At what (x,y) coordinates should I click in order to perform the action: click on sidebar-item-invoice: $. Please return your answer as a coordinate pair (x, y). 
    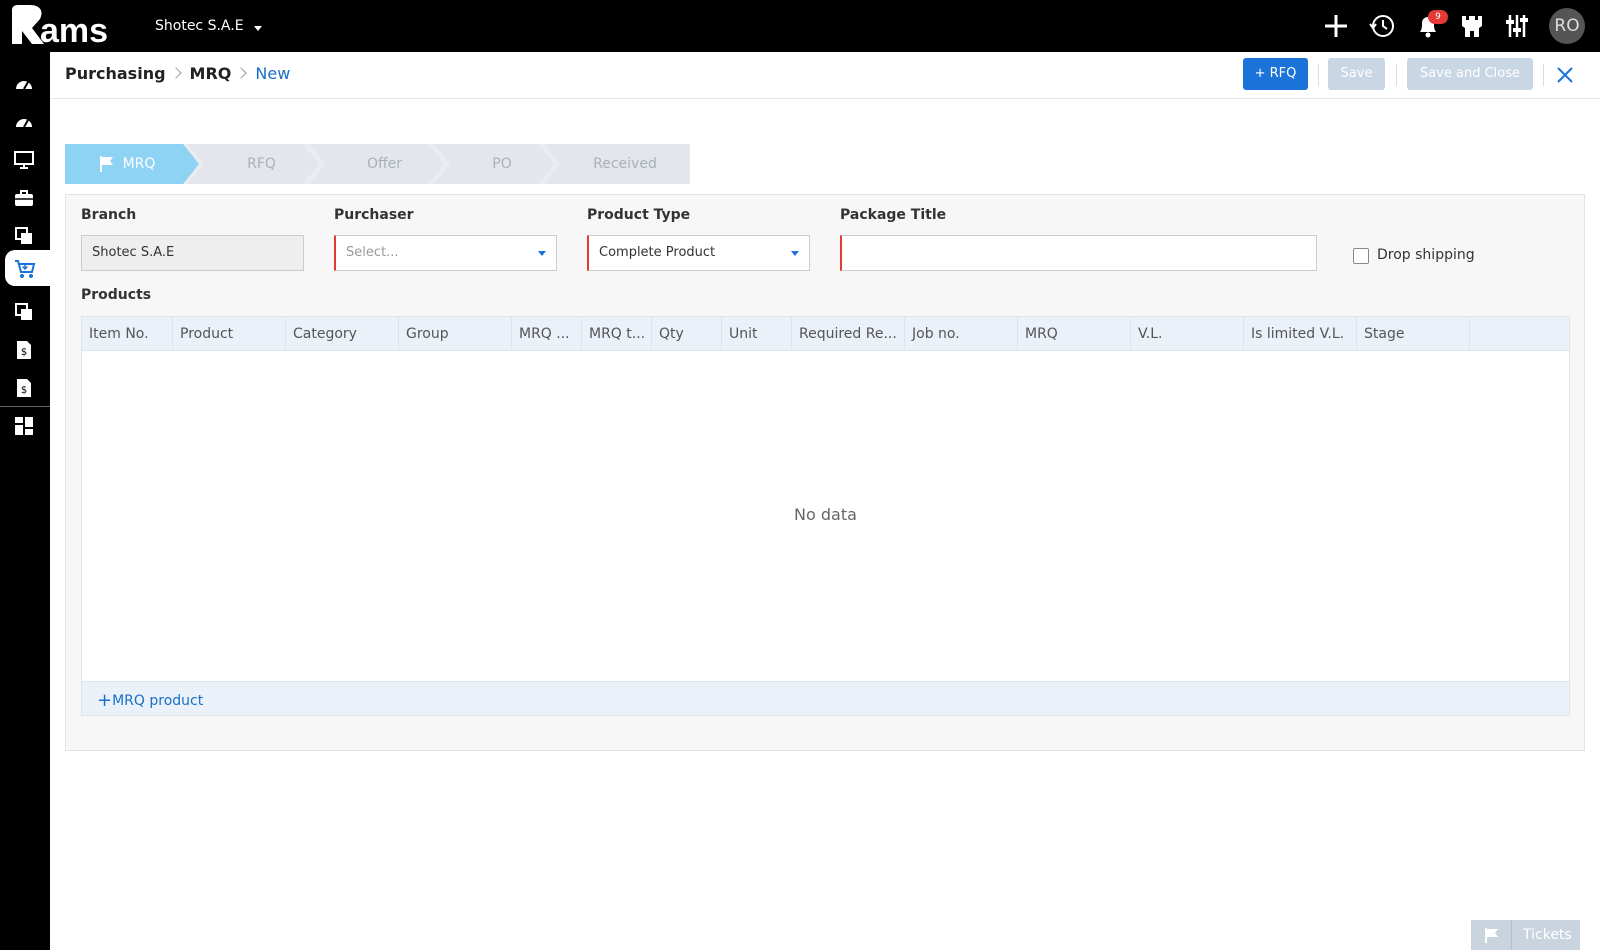
    Looking at the image, I should click on (25, 350).